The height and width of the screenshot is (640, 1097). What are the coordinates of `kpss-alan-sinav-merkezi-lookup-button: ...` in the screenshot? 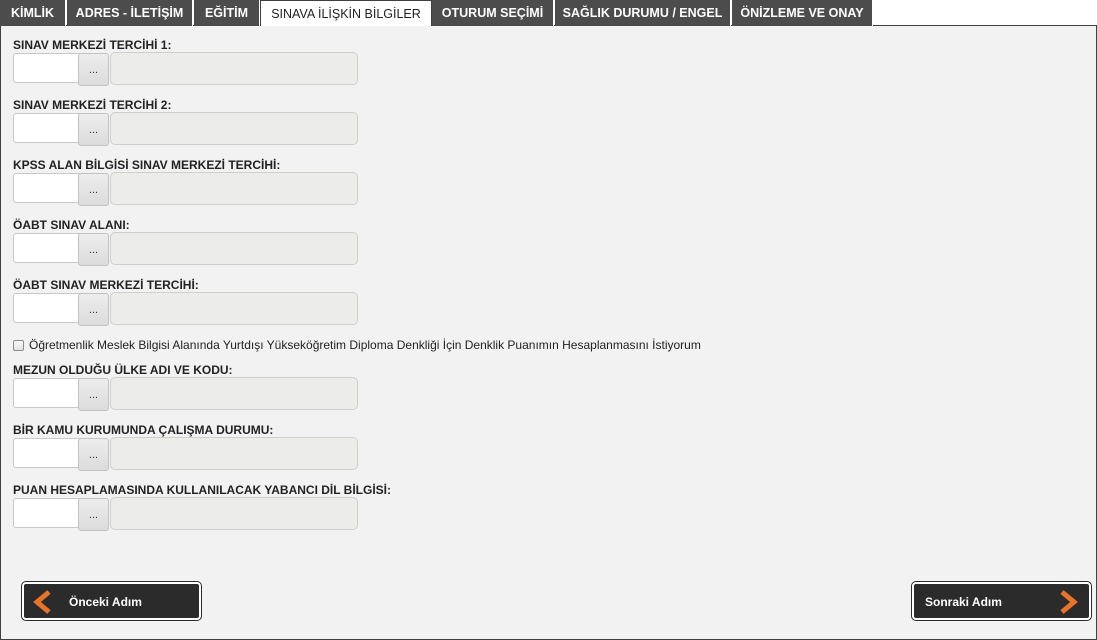 It's located at (93, 189).